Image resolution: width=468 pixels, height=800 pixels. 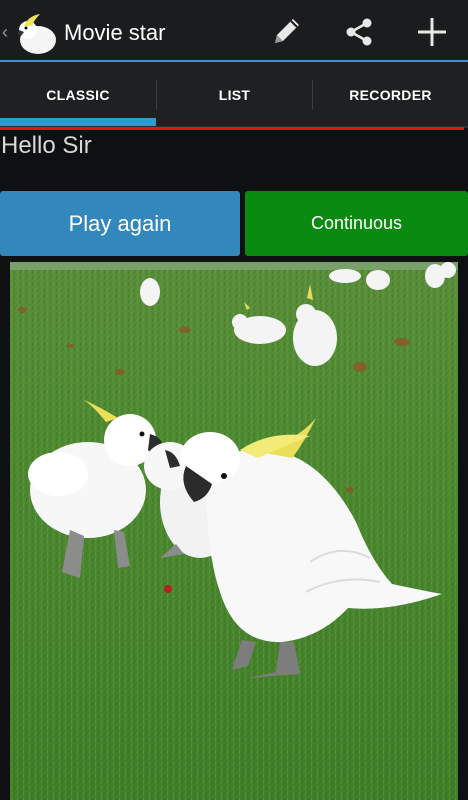 I want to click on play-again-button: Play again, so click(x=120, y=223).